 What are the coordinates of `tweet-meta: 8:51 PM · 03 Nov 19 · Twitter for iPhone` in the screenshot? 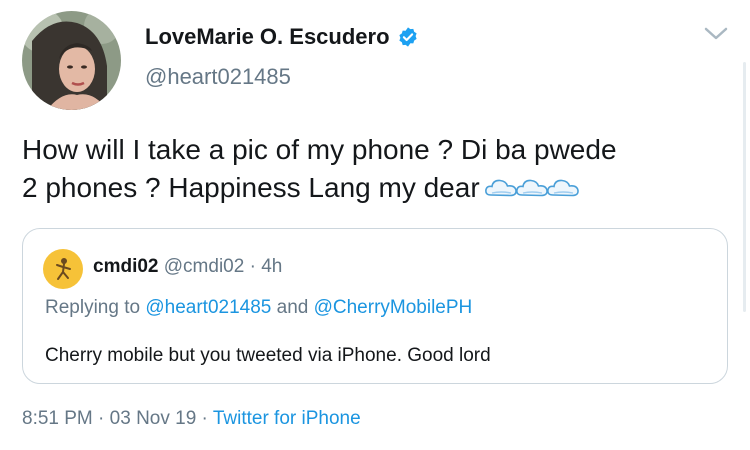 It's located at (191, 419).